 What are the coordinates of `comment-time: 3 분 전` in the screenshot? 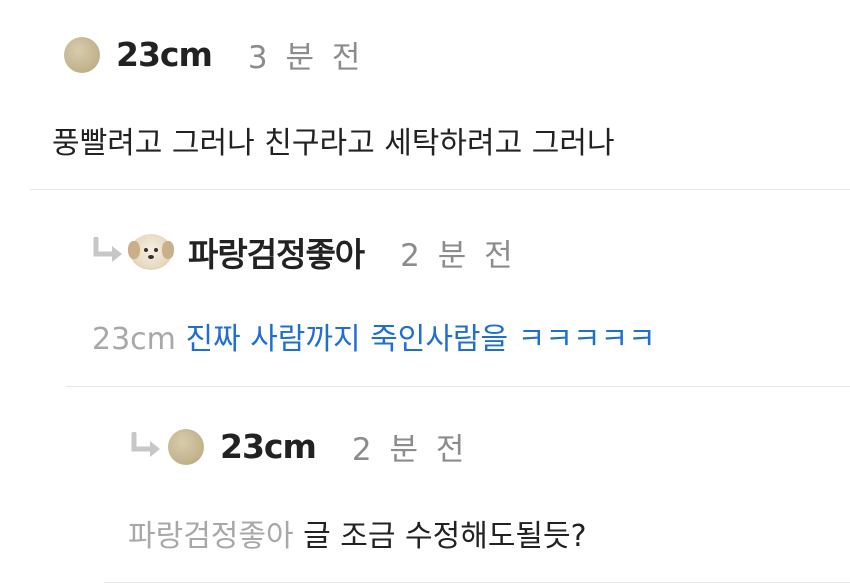 It's located at (306, 58).